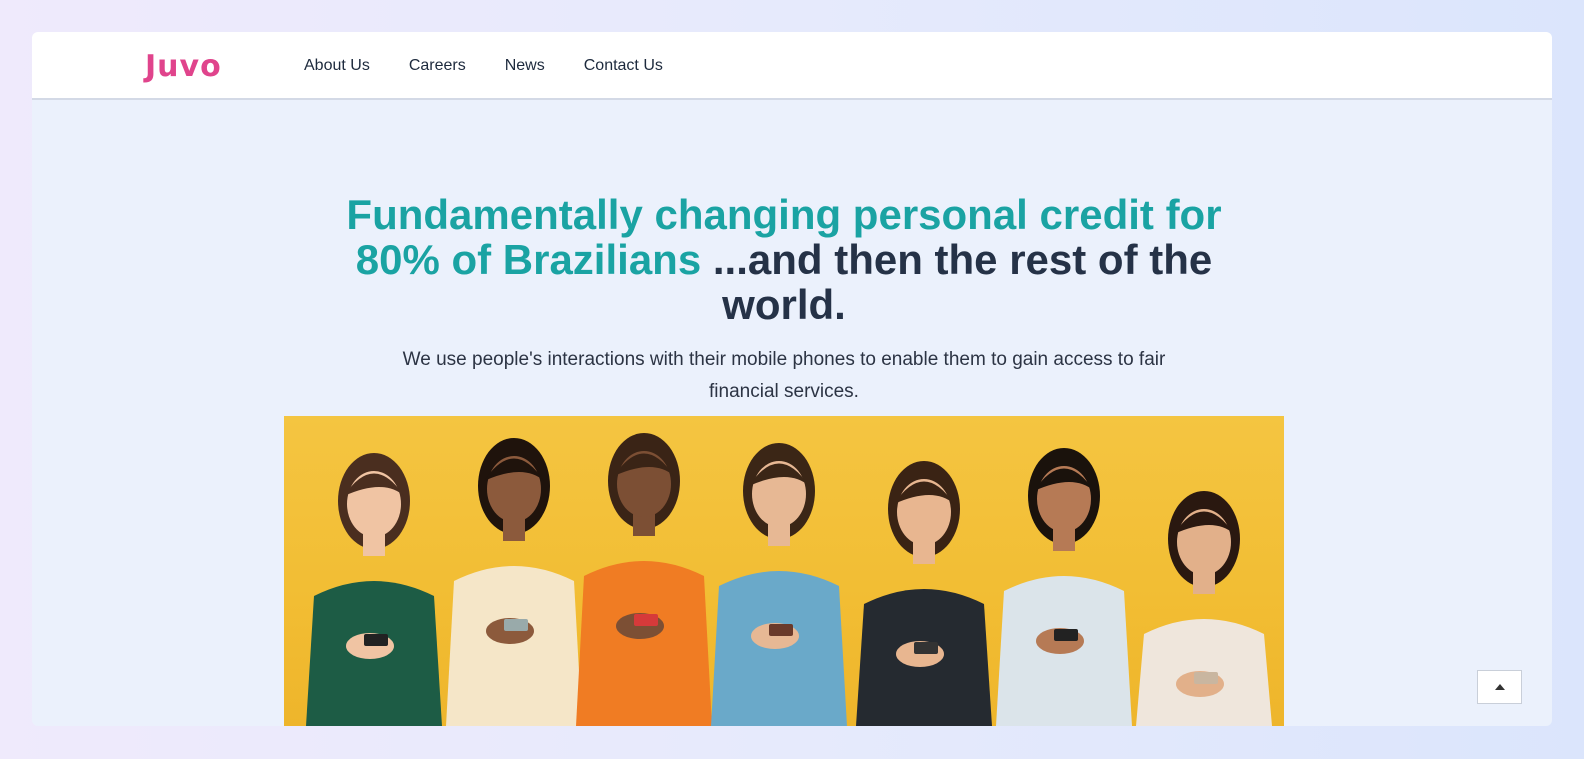 This screenshot has width=1584, height=759. I want to click on logo-wordmark: Juvo, so click(183, 66).